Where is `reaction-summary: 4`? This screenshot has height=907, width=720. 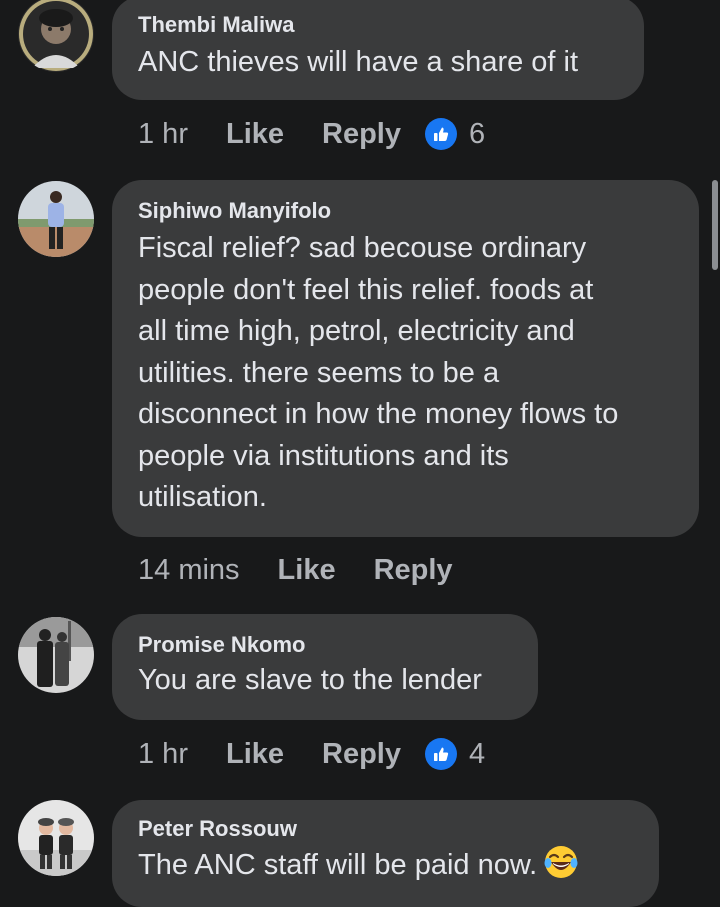 reaction-summary: 4 is located at coordinates (455, 754).